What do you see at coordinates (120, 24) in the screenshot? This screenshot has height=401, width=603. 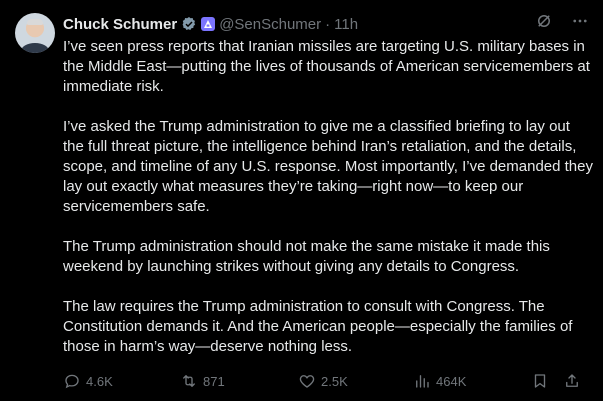 I see `author-name: Chuck Schumer` at bounding box center [120, 24].